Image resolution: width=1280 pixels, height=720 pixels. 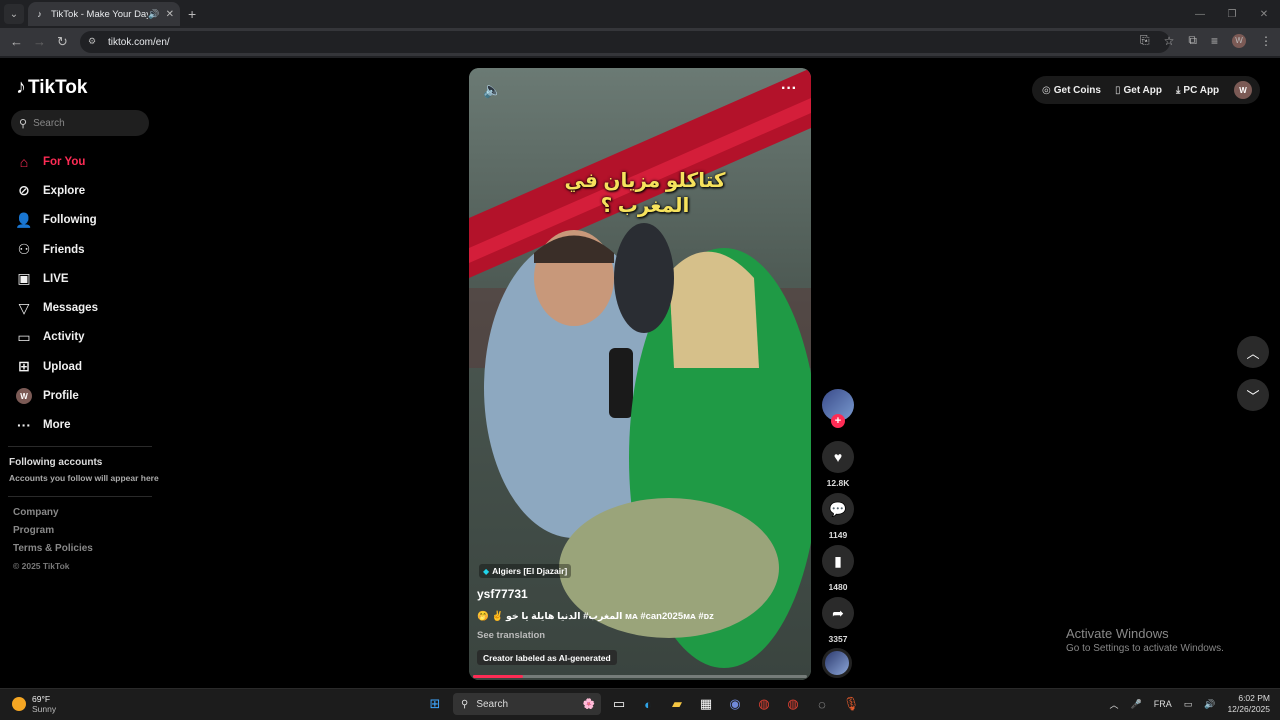 What do you see at coordinates (1192, 40) in the screenshot?
I see `extensions-icon: ⧉` at bounding box center [1192, 40].